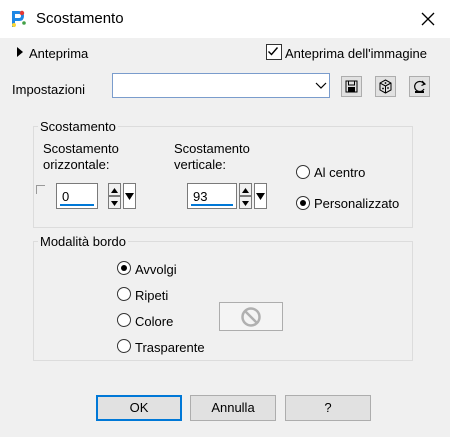  Describe the element at coordinates (321, 85) in the screenshot. I see `chevron-down-icon` at that location.